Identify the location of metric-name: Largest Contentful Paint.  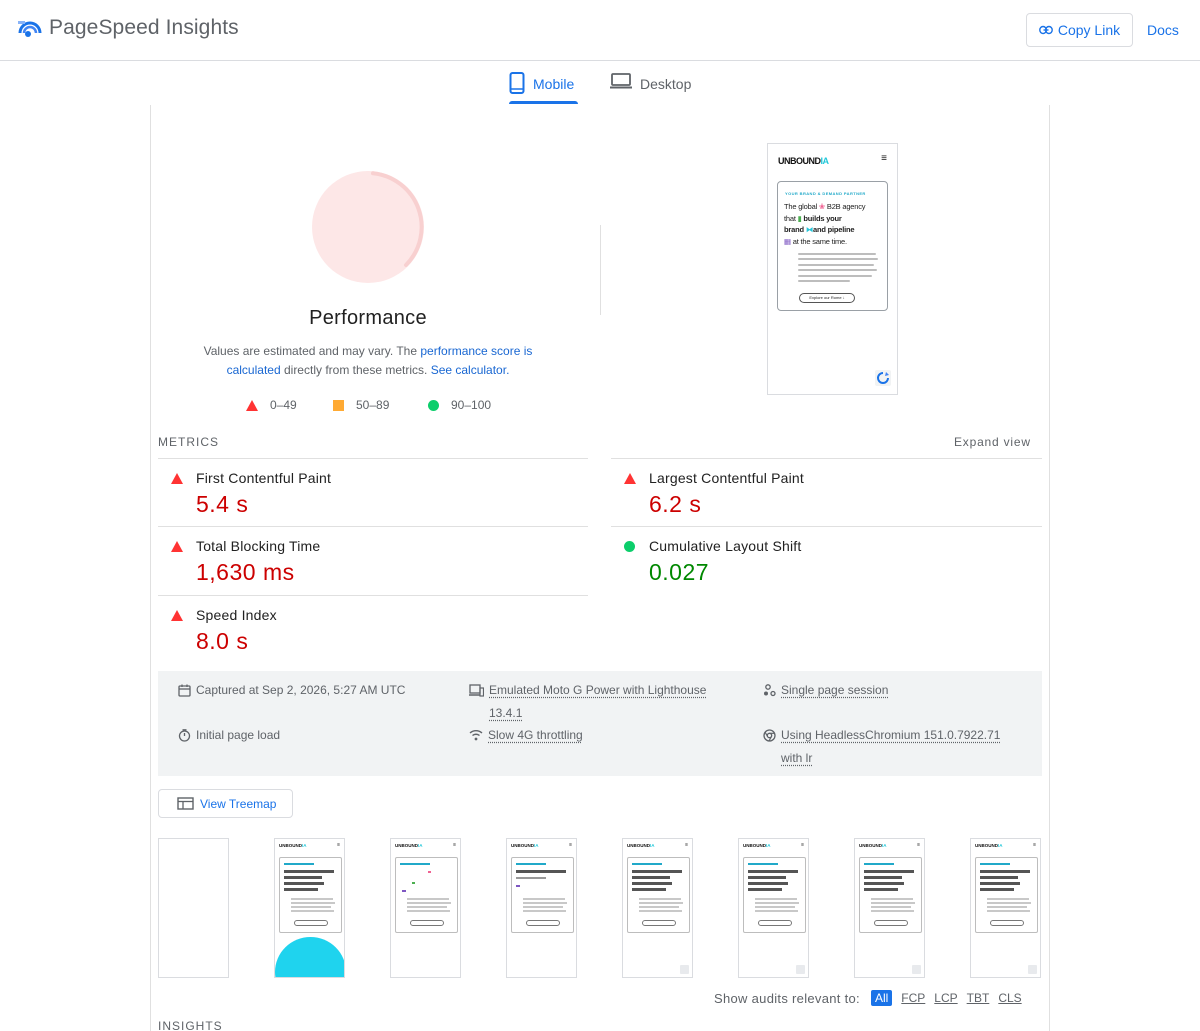
(727, 478).